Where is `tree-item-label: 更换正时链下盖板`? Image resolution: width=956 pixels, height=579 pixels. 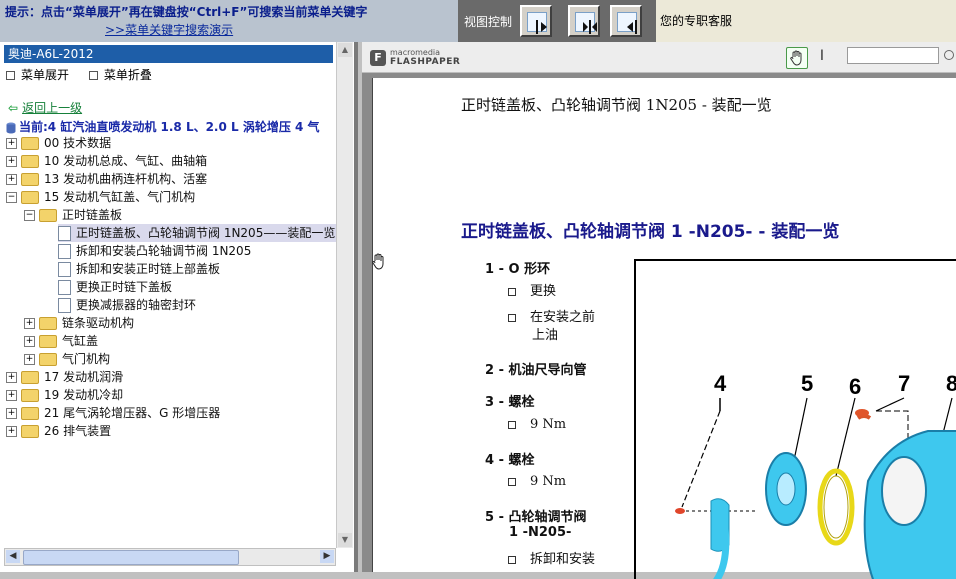 tree-item-label: 更换正时链下盖板 is located at coordinates (124, 287).